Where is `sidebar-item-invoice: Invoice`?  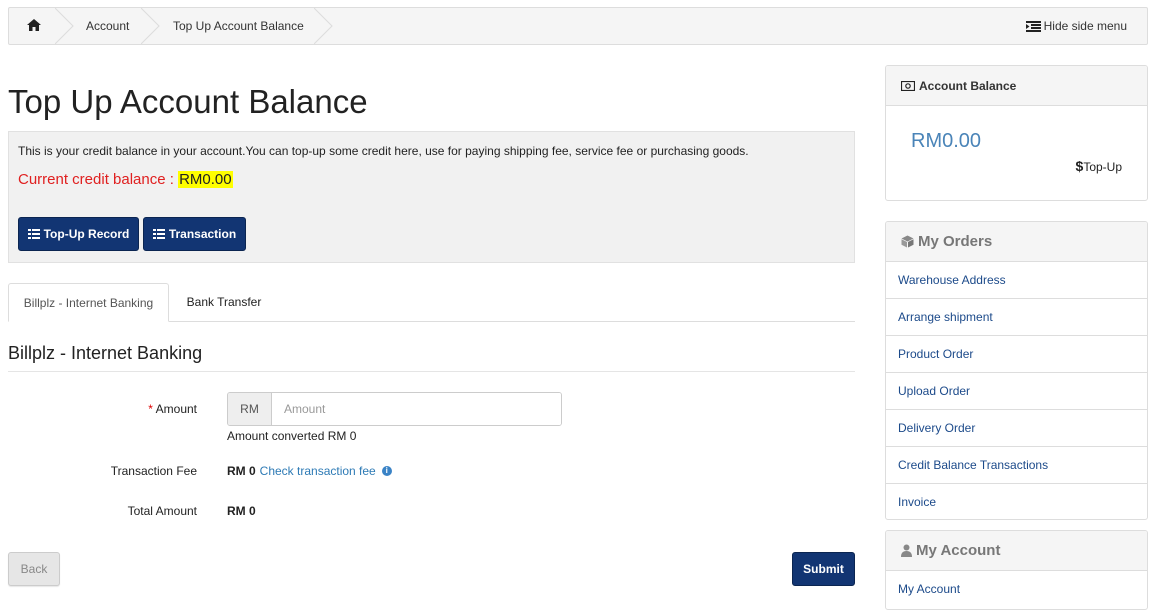 sidebar-item-invoice: Invoice is located at coordinates (1016, 501).